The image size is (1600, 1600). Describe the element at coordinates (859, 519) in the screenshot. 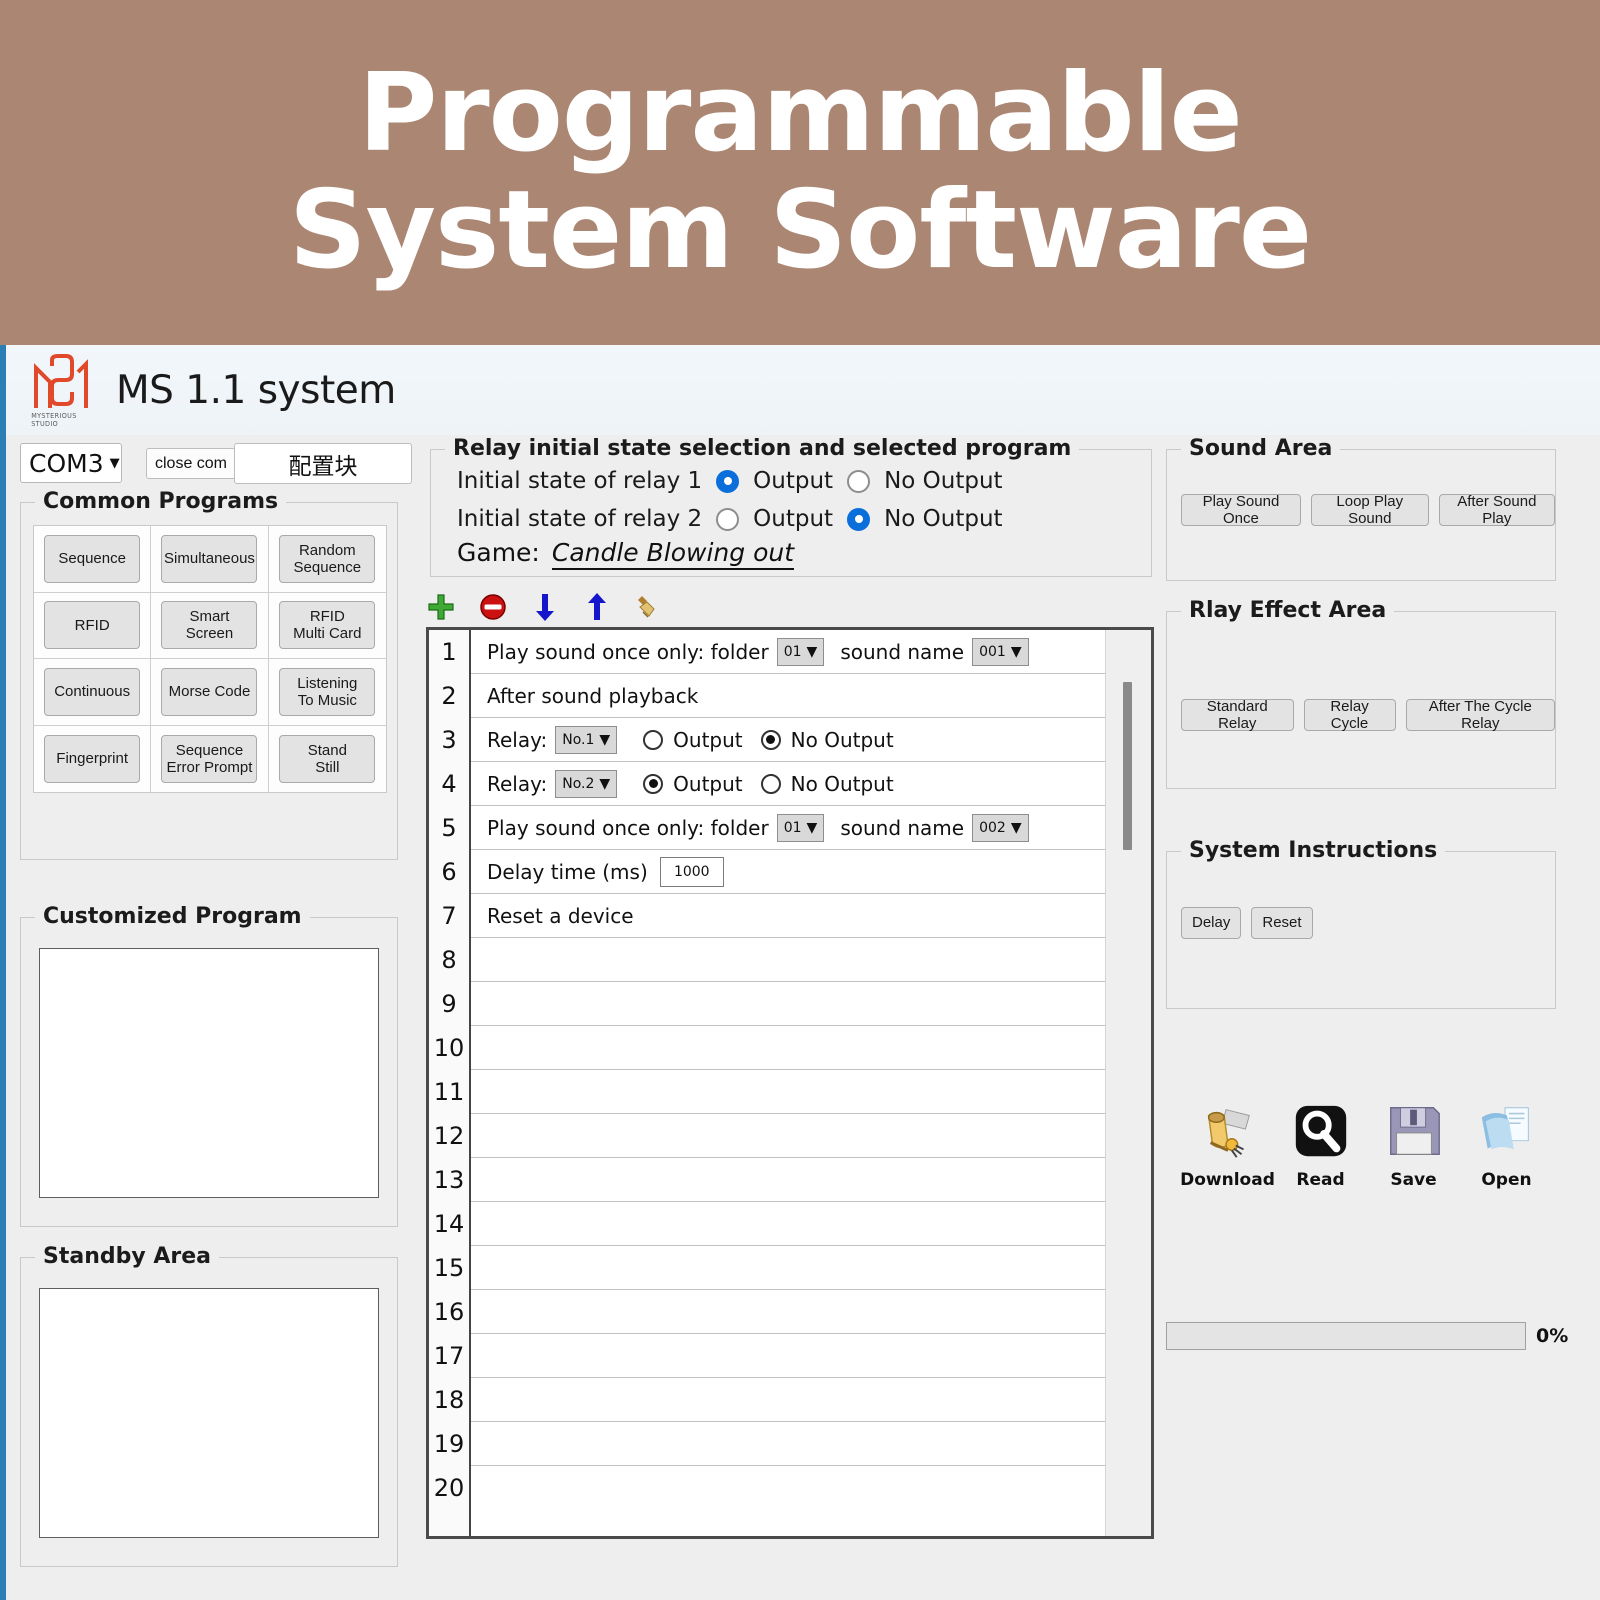

I see `relay2-no-output-radio` at that location.